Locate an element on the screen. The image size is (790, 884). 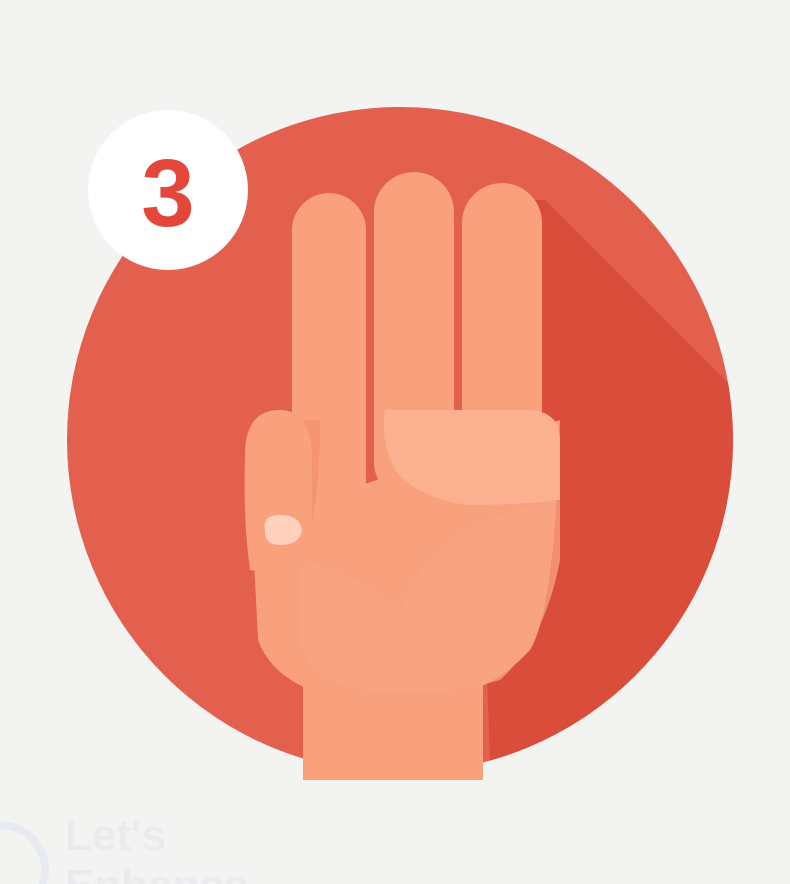
watermark-line-2: Enhance is located at coordinates (156, 872).